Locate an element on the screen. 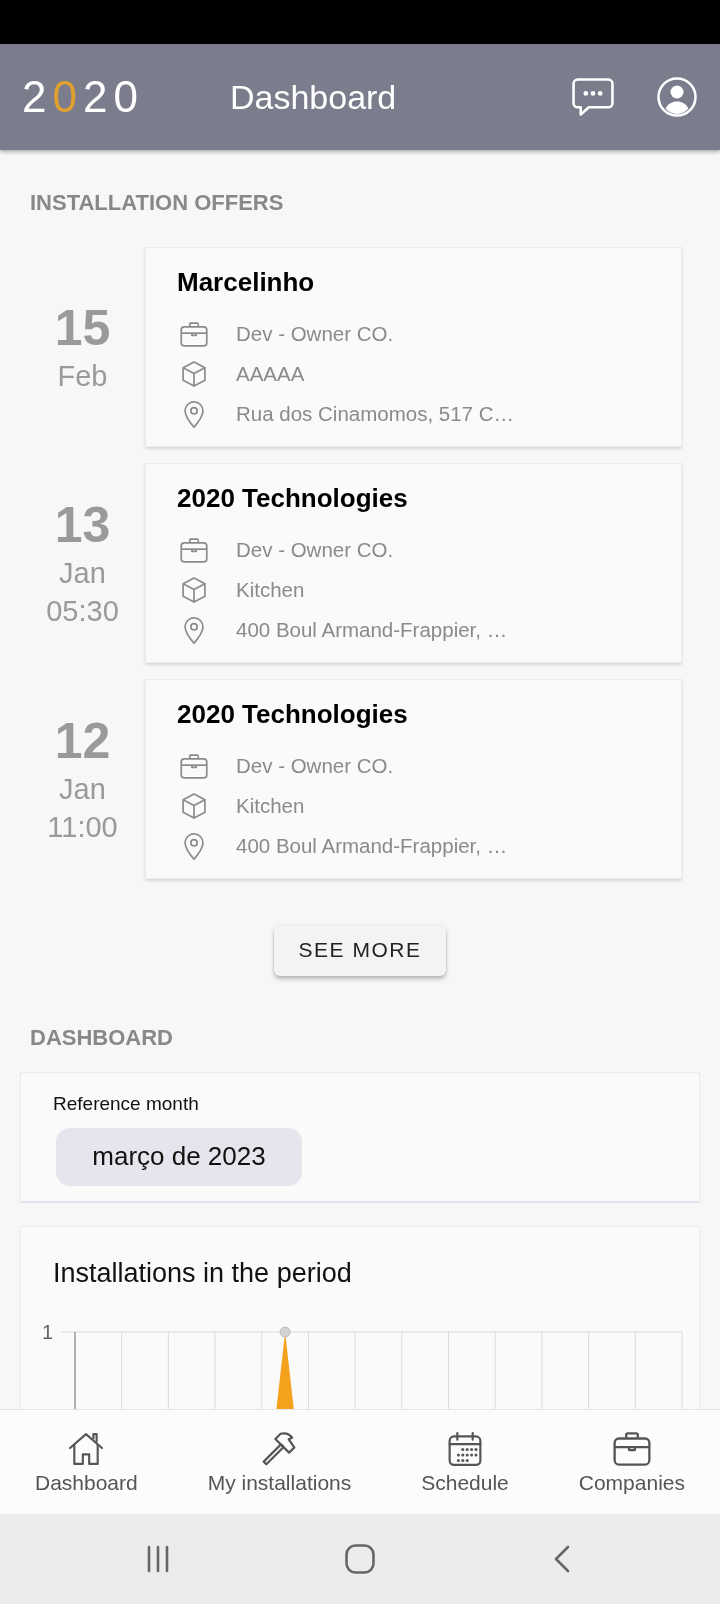 The image size is (720, 1604). page-title: Dashboard is located at coordinates (313, 97).